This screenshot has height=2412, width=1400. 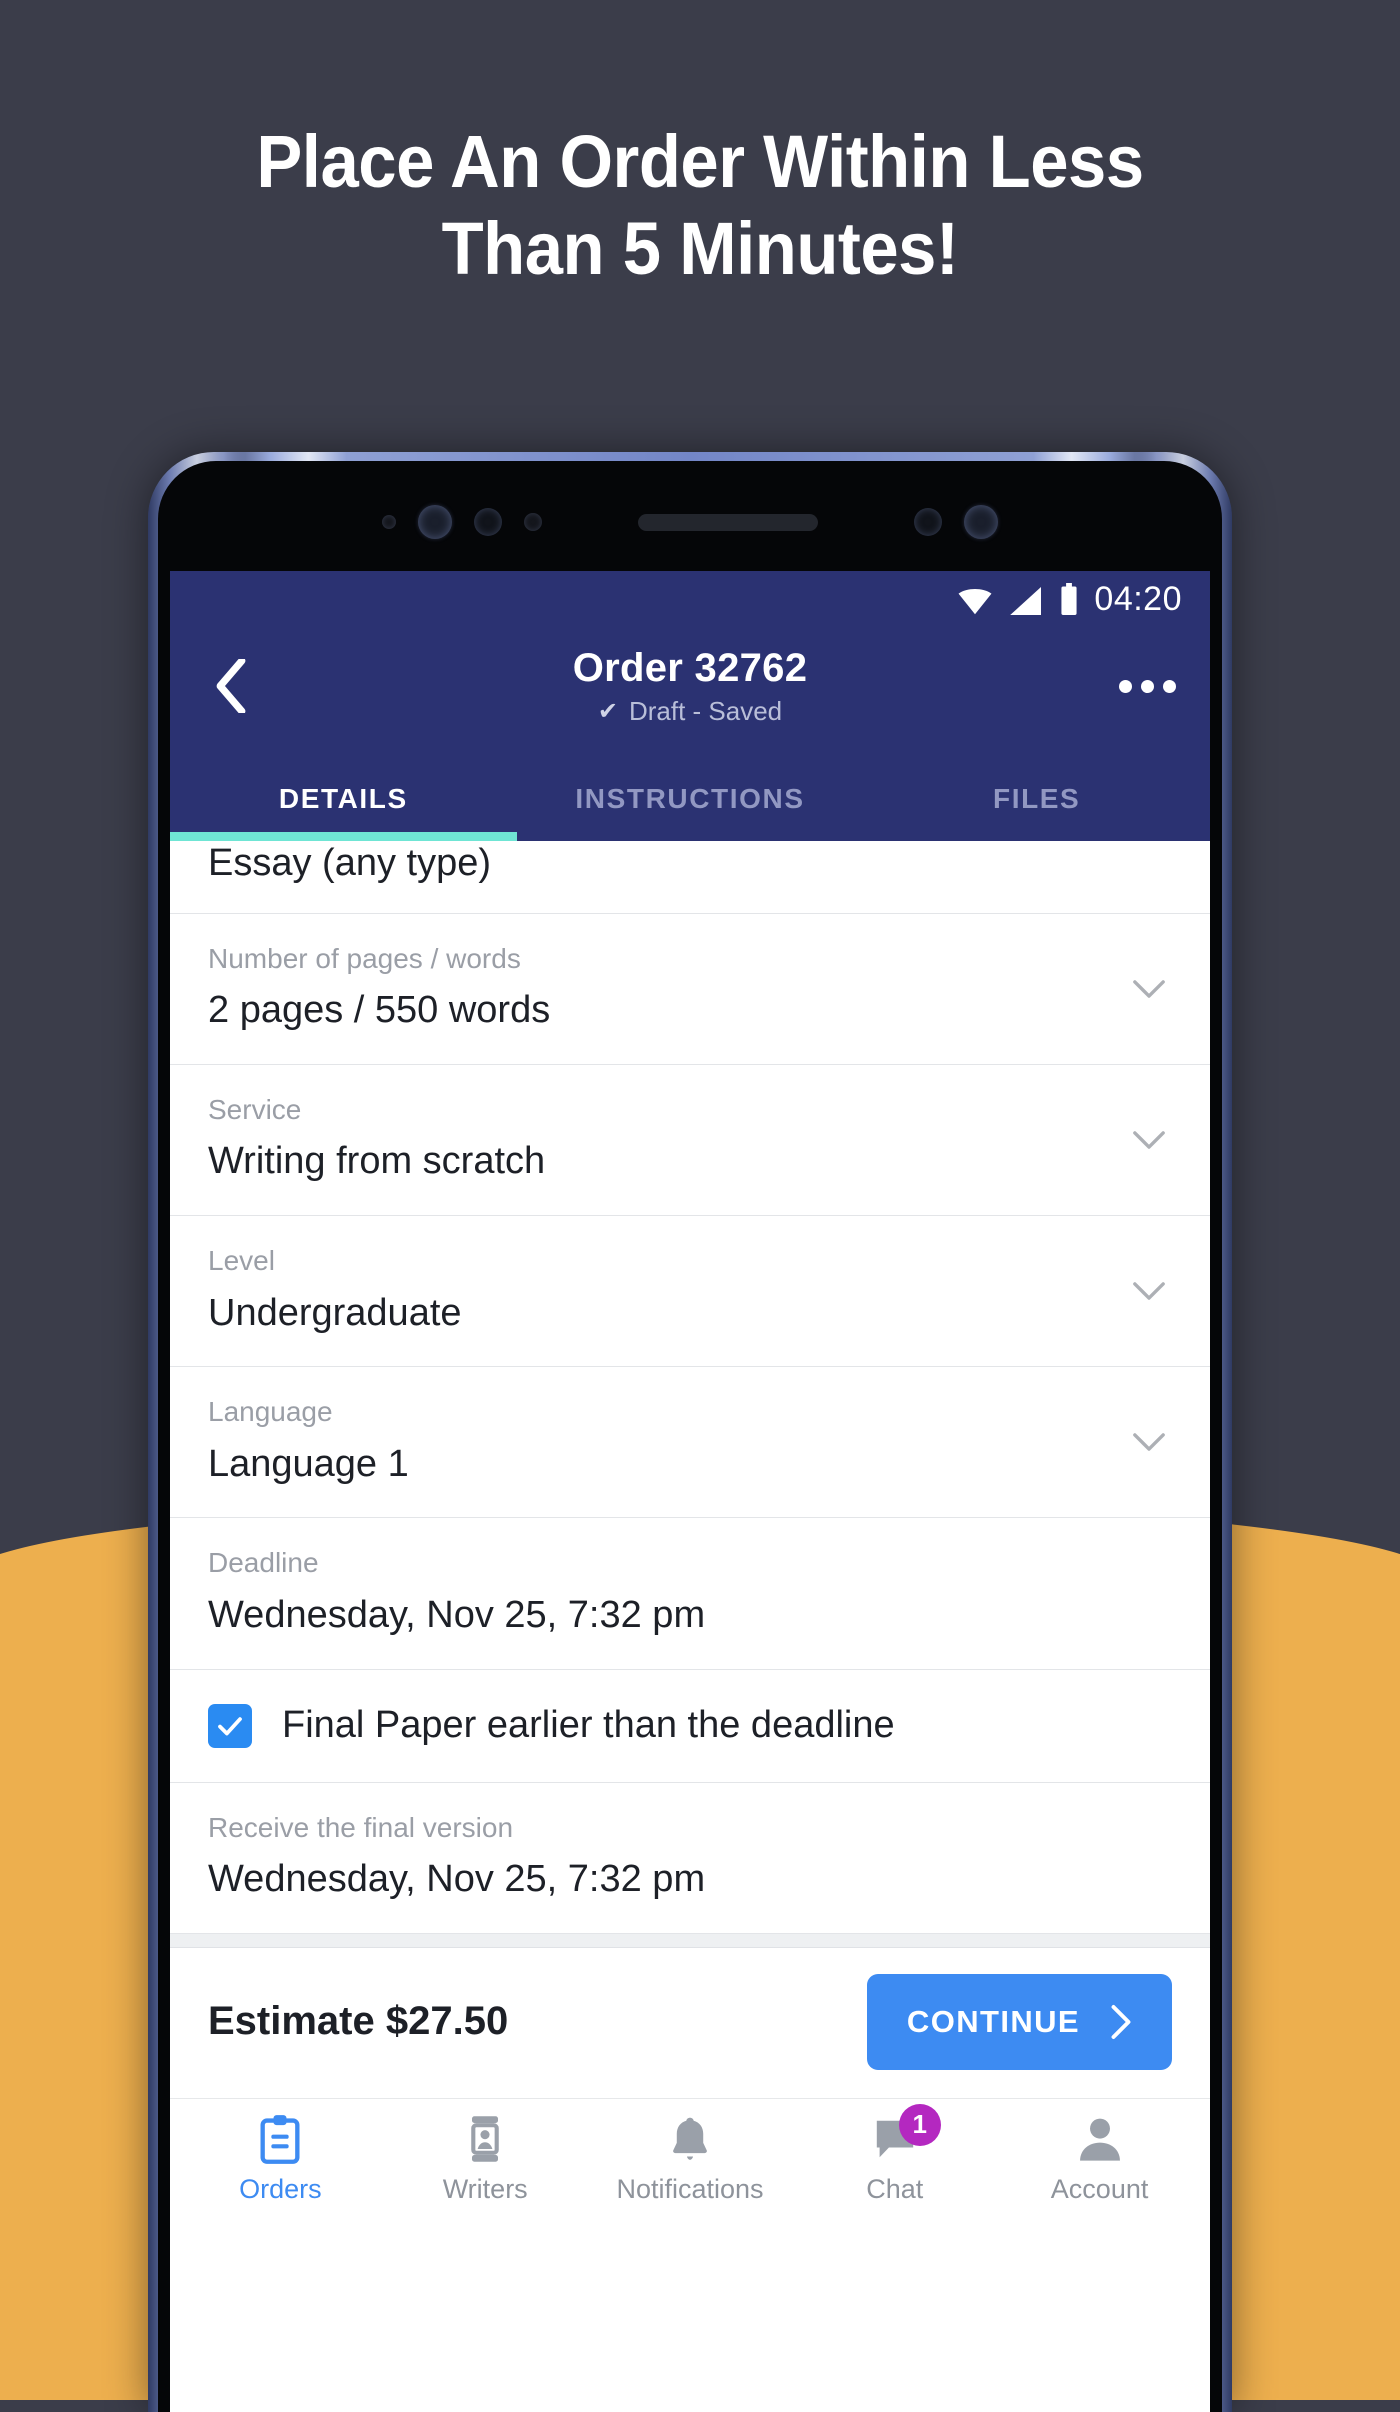 I want to click on signal-icon, so click(x=1026, y=601).